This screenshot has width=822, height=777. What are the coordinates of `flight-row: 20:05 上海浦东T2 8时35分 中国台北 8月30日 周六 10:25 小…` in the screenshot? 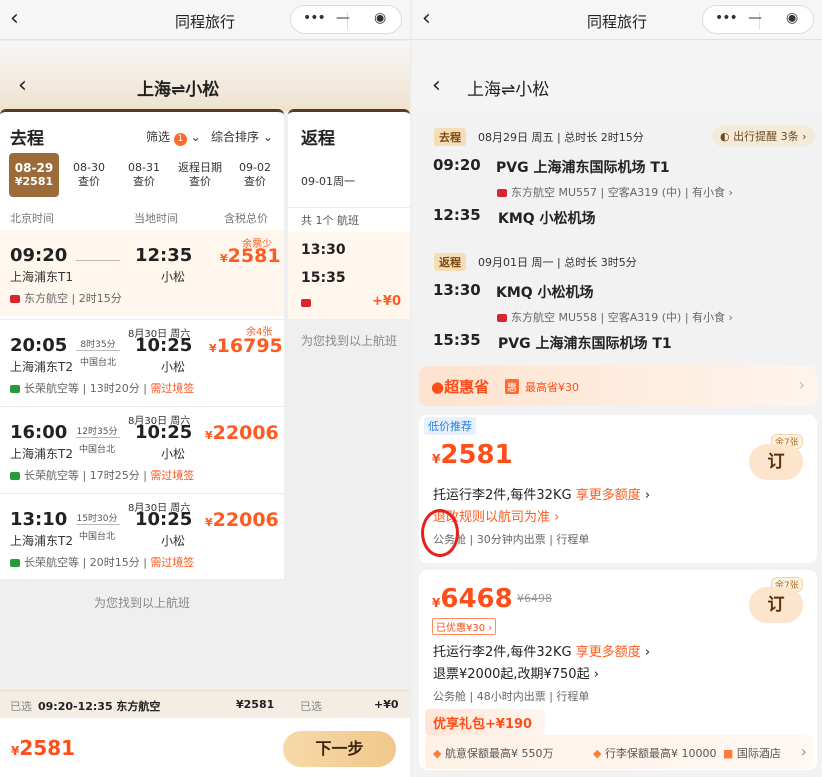 It's located at (142, 362).